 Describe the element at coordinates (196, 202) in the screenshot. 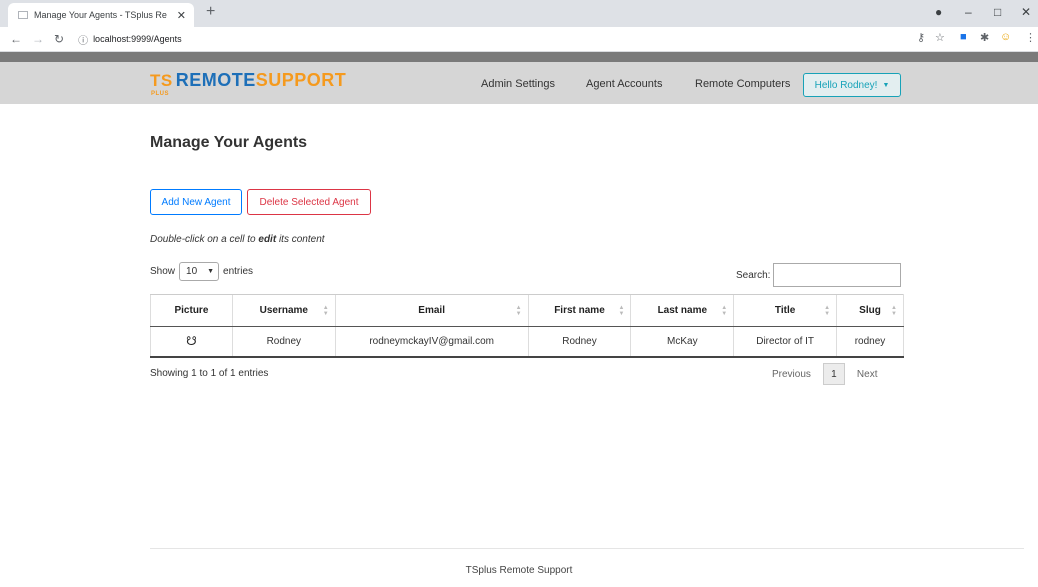

I see `add-agent-button: Add New Agent` at that location.